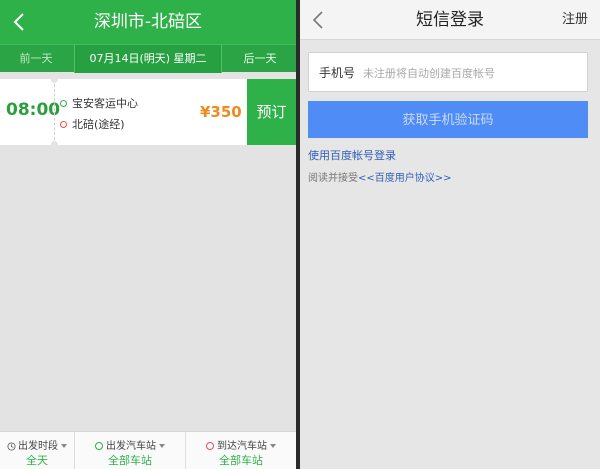 This screenshot has height=469, width=600. What do you see at coordinates (11, 446) in the screenshot?
I see `clock-icon` at bounding box center [11, 446].